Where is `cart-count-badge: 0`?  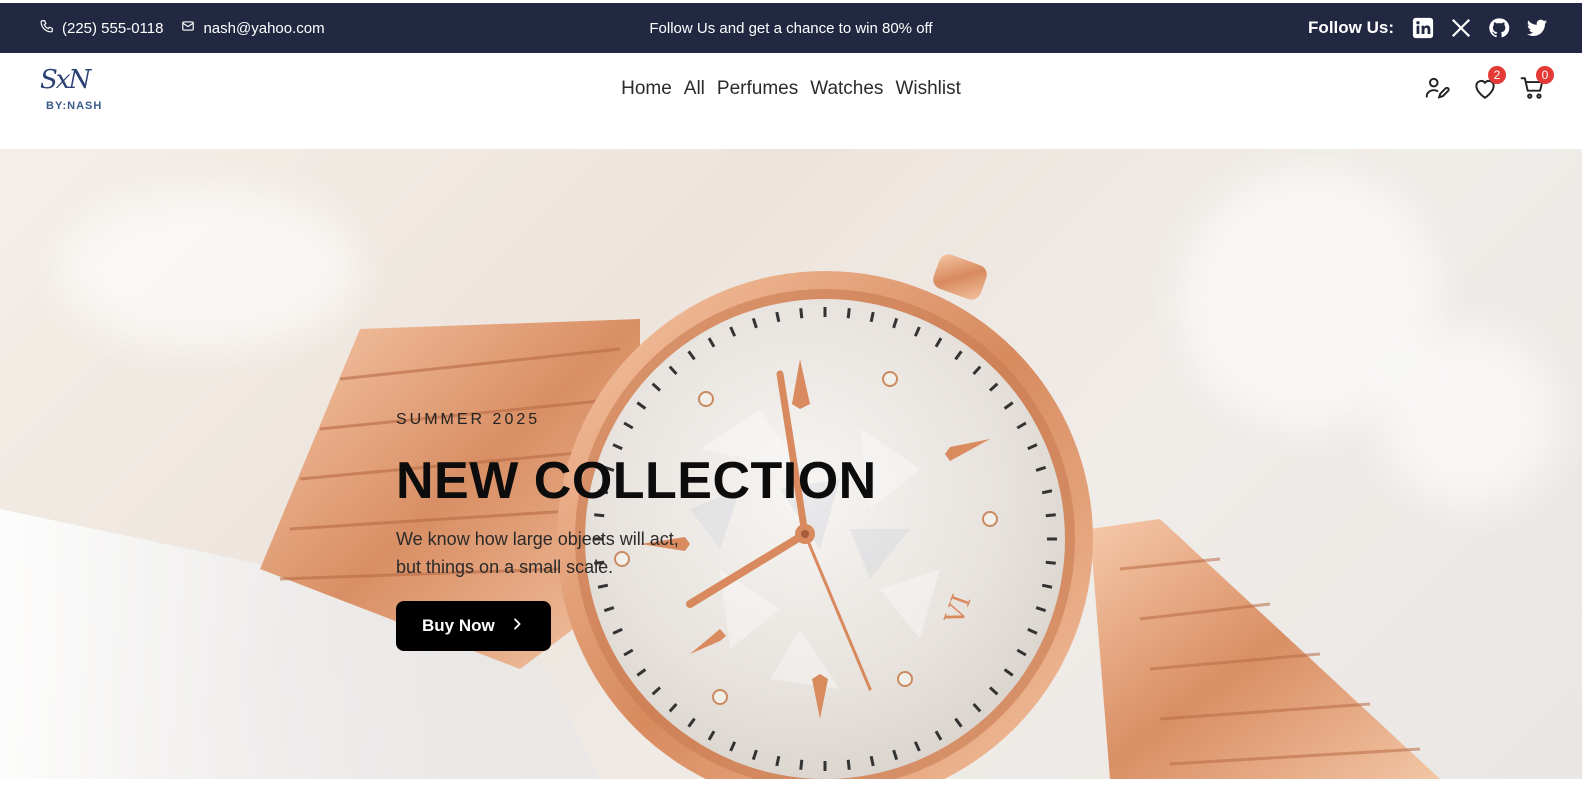
cart-count-badge: 0 is located at coordinates (1545, 75).